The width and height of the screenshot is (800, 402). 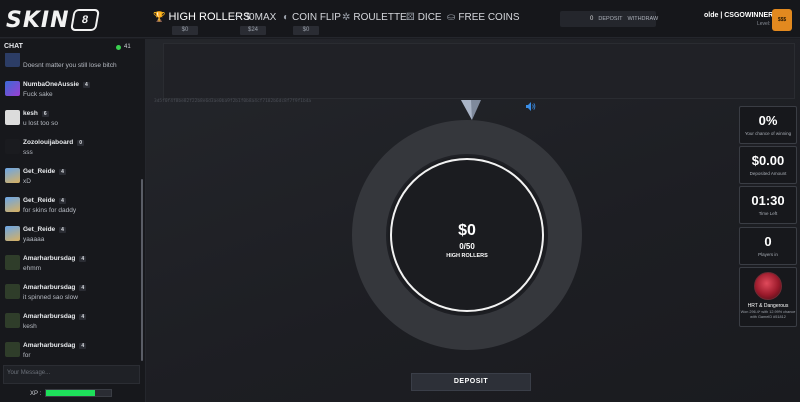 I want to click on winner-avatar, so click(x=768, y=286).